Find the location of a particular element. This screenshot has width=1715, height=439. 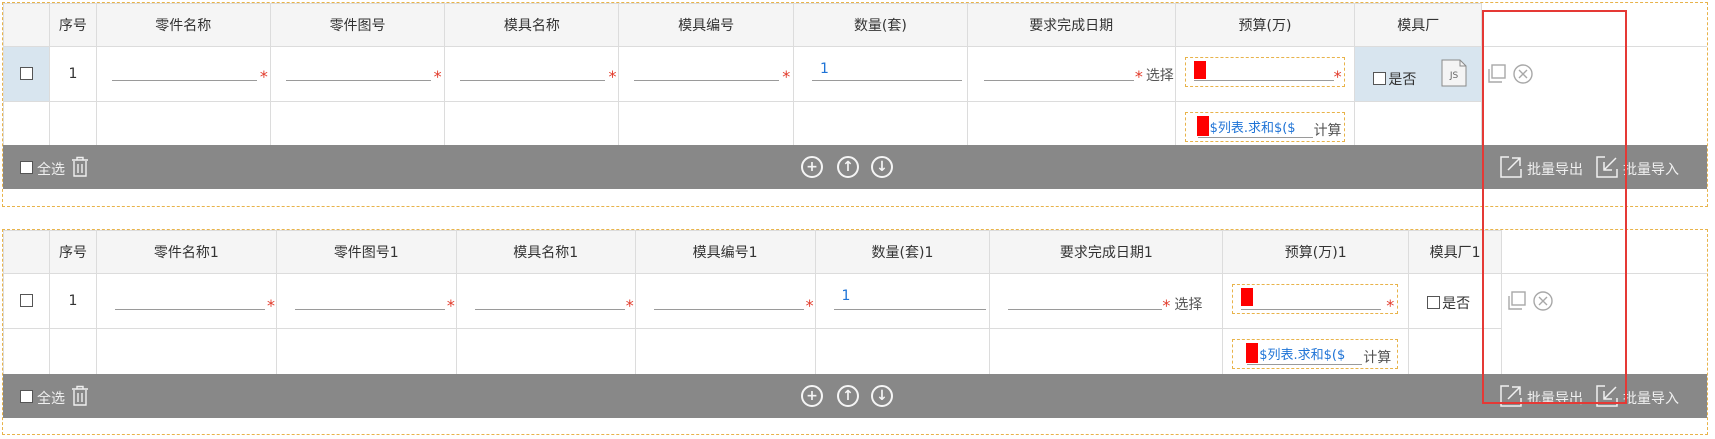

quantity-1-cell: 1 is located at coordinates (902, 301).